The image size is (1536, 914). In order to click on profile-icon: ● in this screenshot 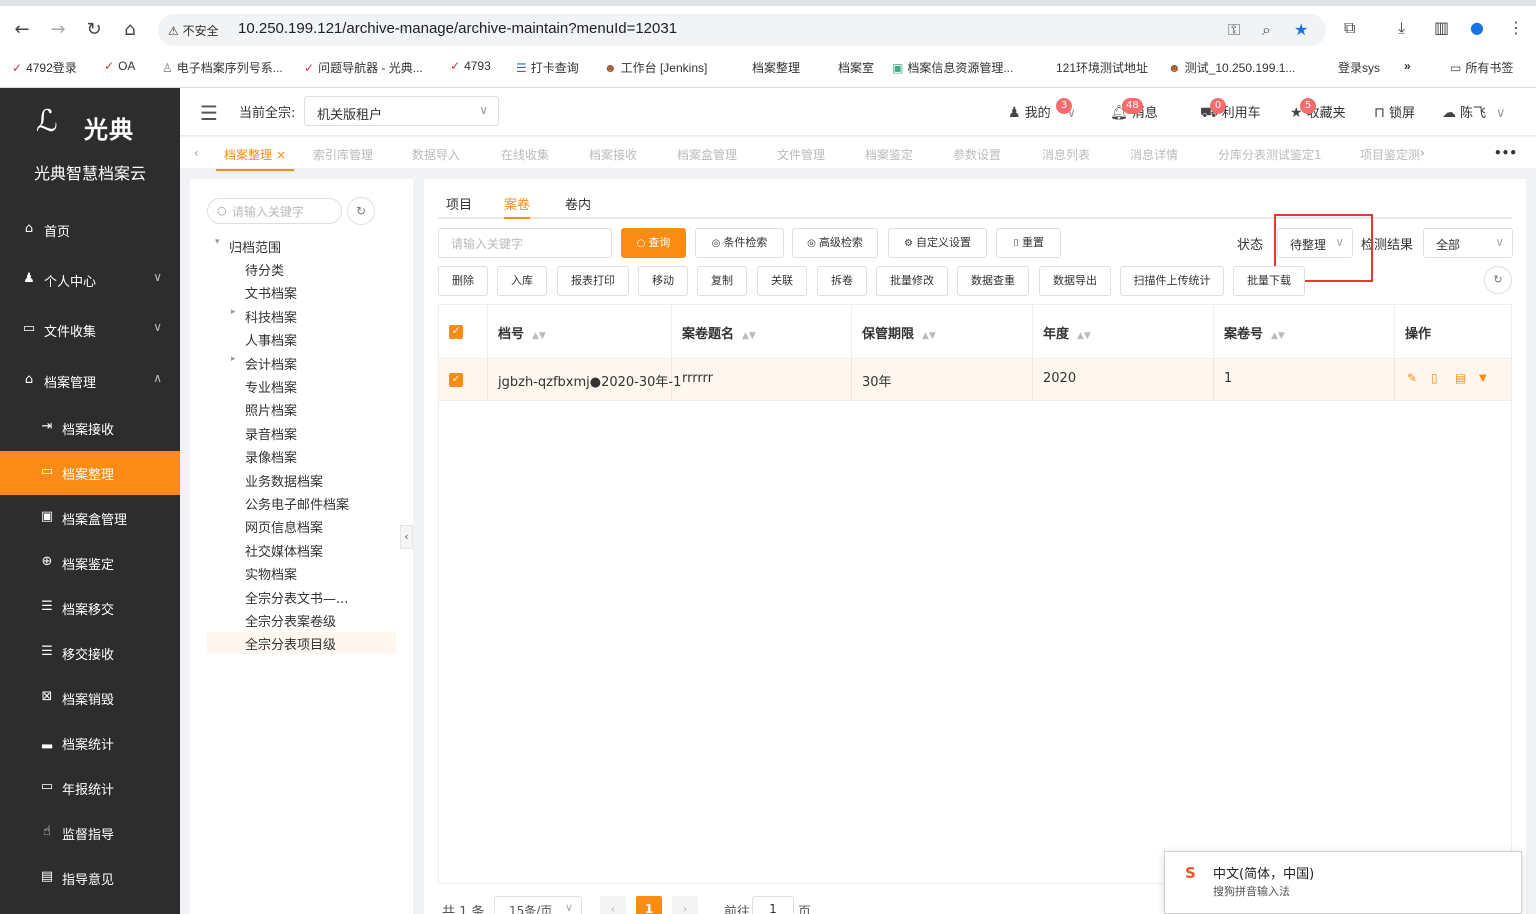, I will do `click(1477, 27)`.